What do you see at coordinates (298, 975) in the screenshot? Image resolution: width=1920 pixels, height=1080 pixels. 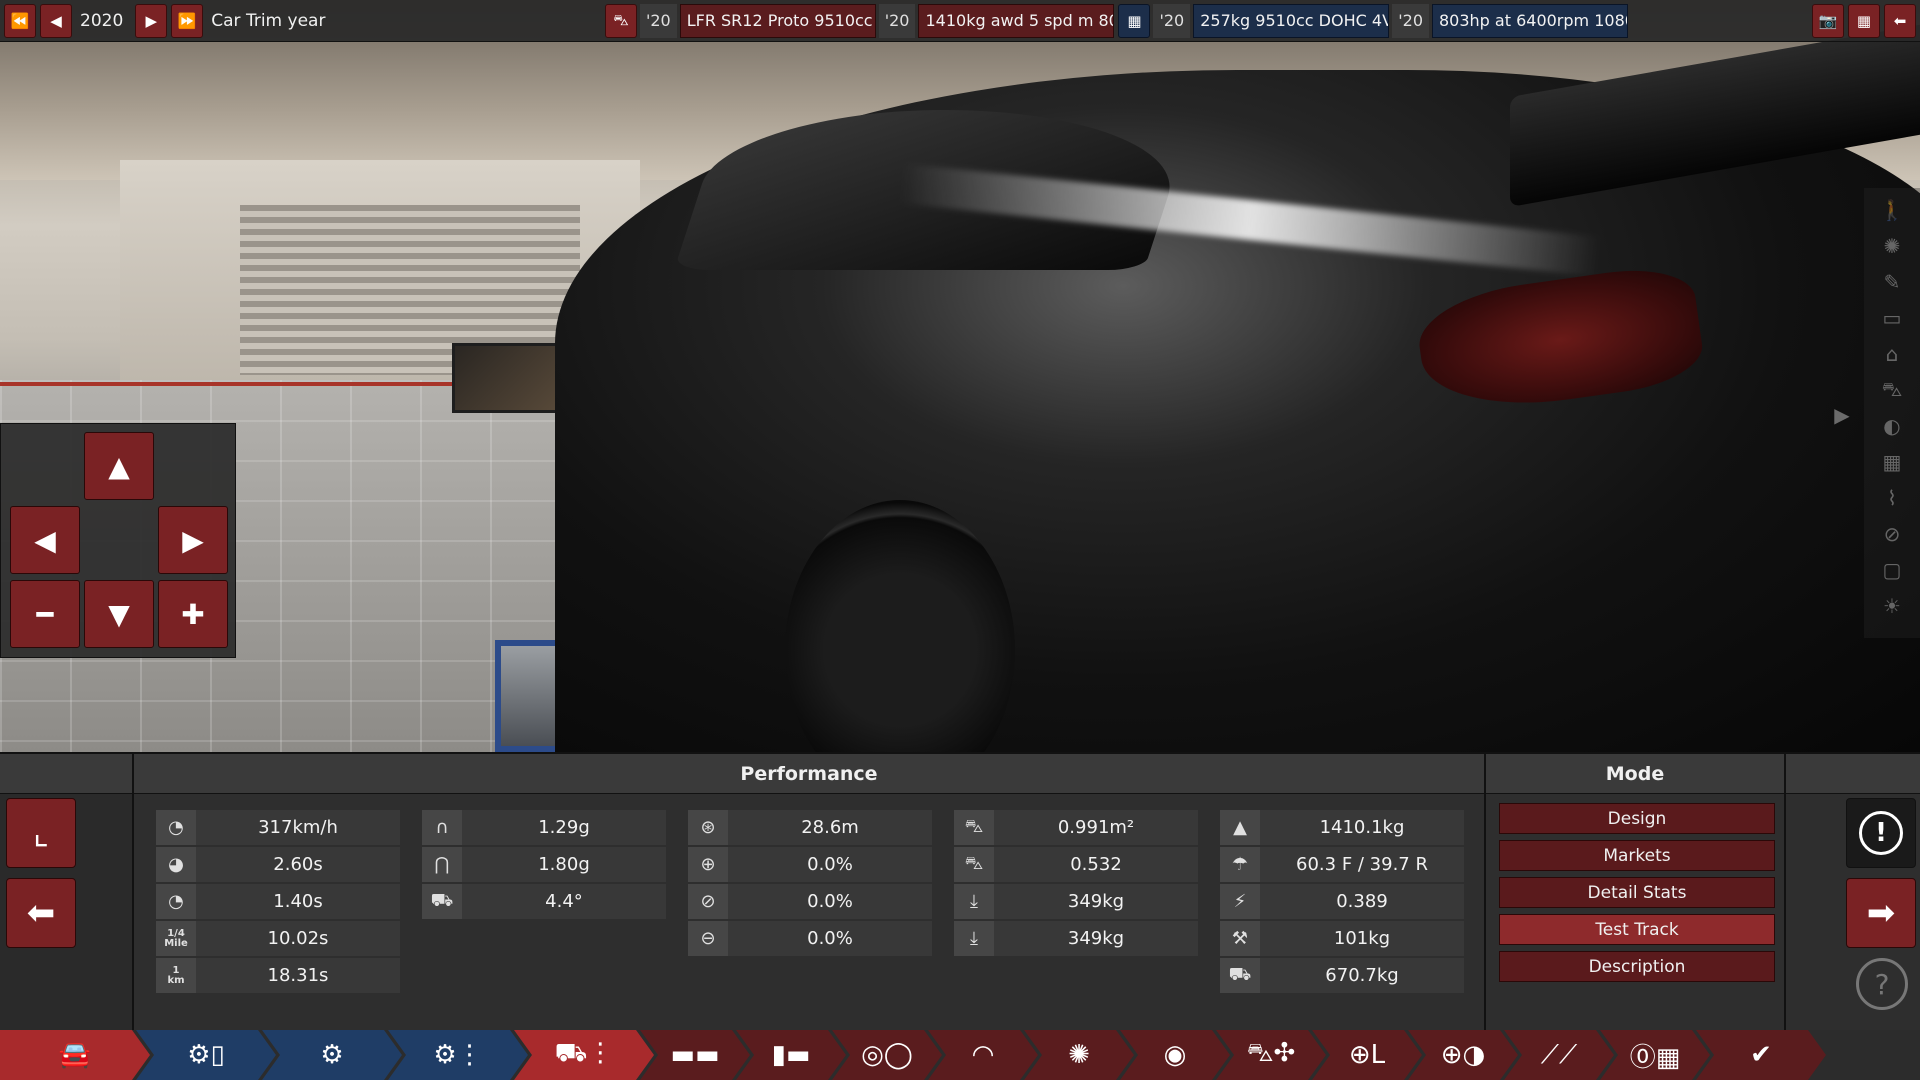 I see `one-km-value: 18.31s` at bounding box center [298, 975].